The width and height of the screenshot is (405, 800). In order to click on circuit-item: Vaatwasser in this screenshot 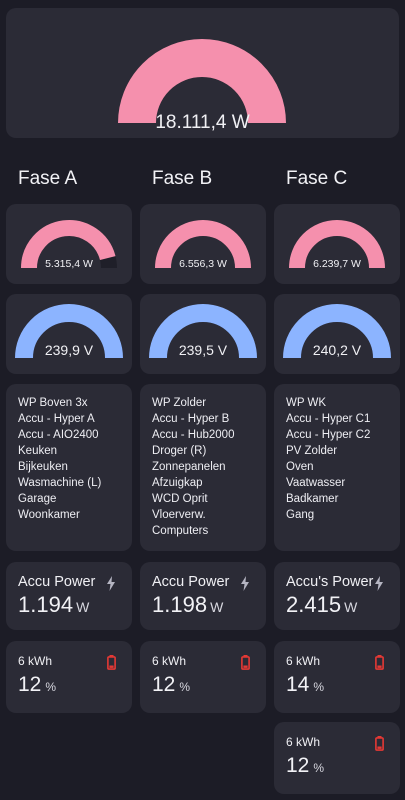, I will do `click(316, 483)`.